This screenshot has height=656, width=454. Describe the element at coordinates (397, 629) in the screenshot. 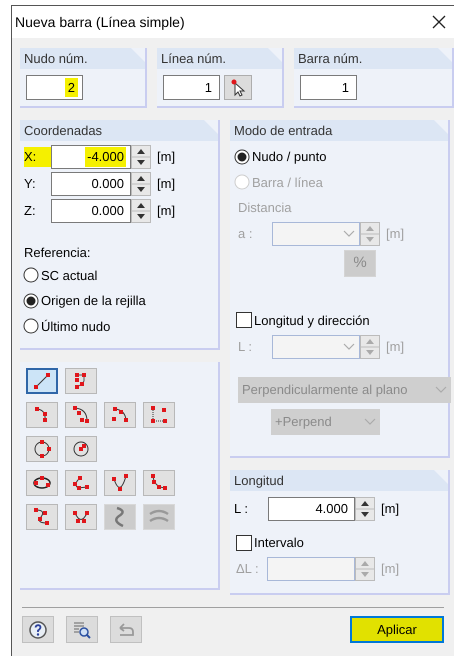

I see `apply-button: Aplicar` at that location.